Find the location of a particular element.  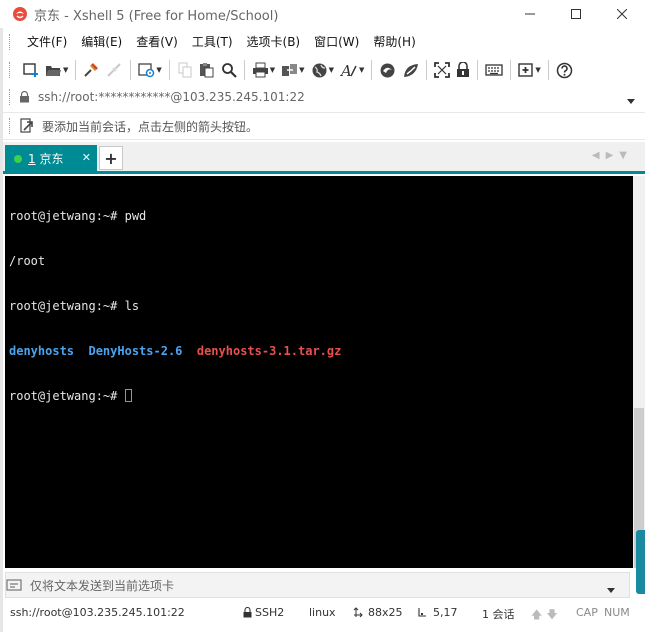

tab-underline is located at coordinates (324, 172).